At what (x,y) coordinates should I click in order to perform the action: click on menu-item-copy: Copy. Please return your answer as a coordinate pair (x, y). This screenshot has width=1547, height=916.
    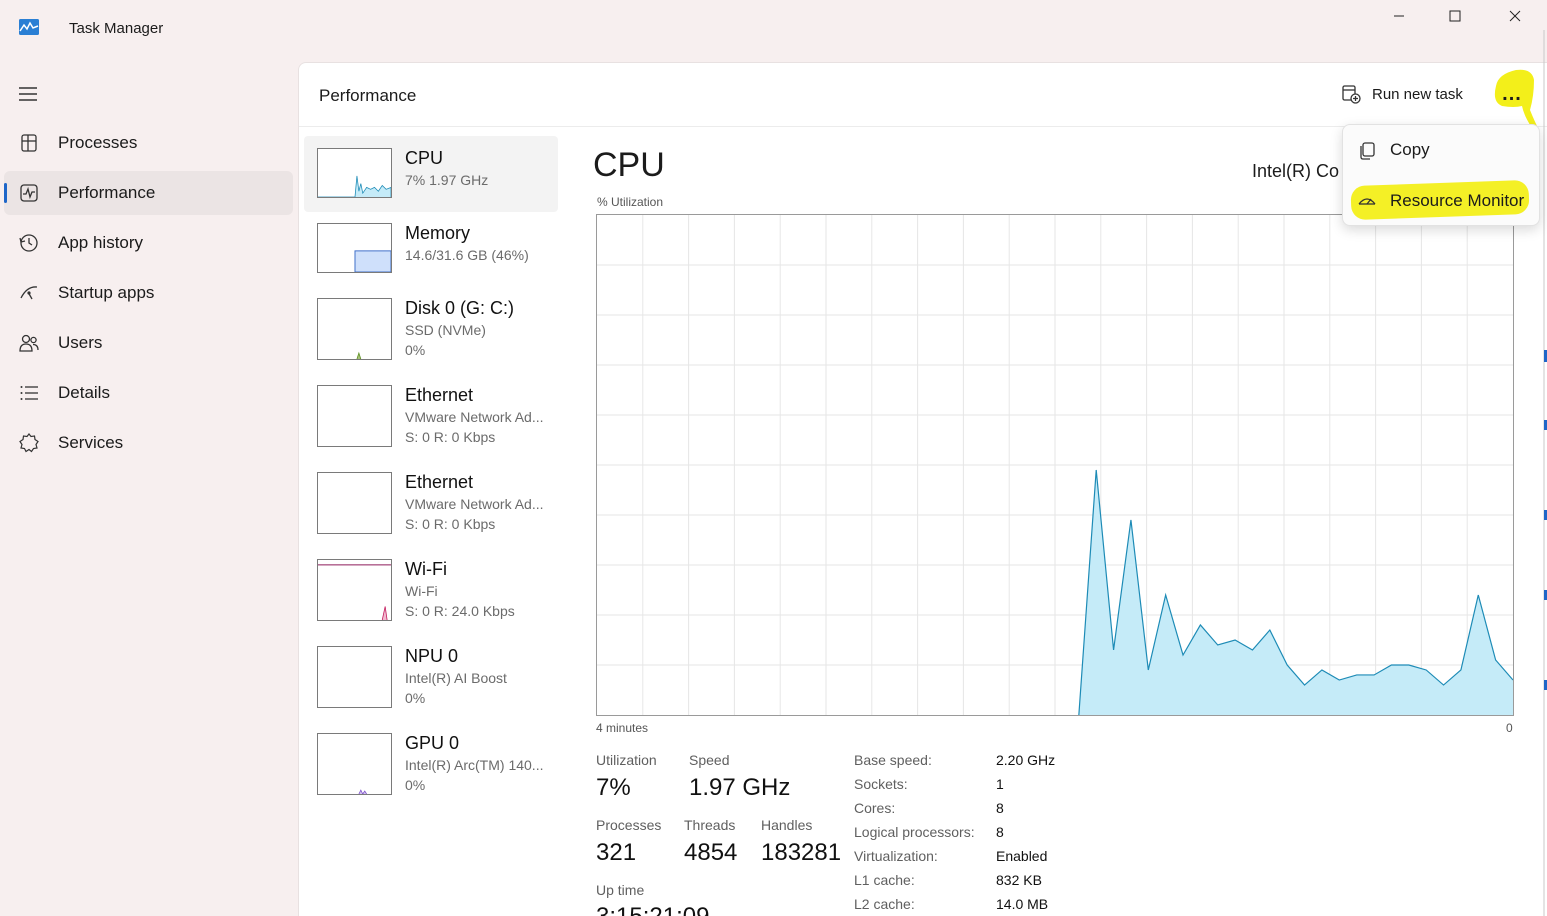
    Looking at the image, I should click on (1441, 150).